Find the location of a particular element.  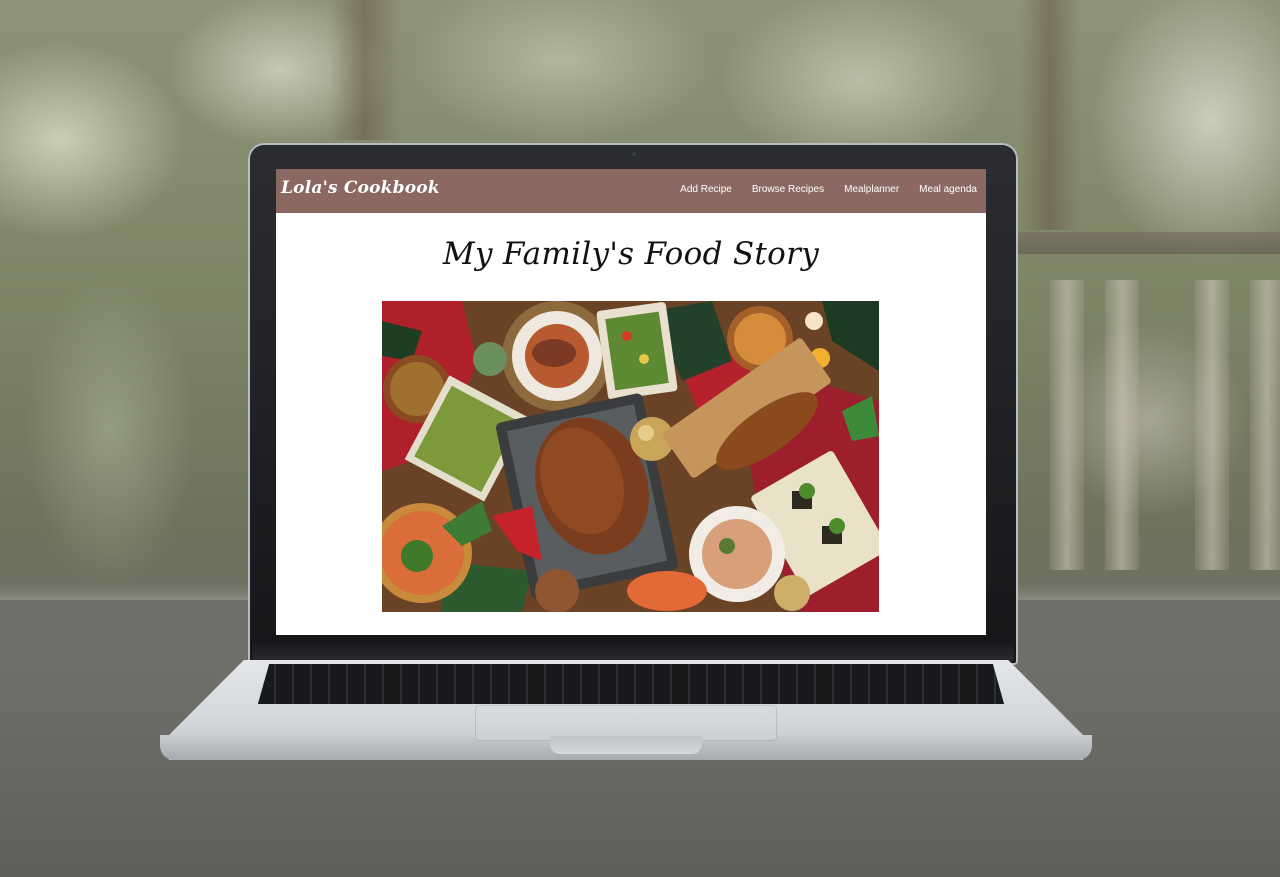

railing is located at coordinates (1149, 243).